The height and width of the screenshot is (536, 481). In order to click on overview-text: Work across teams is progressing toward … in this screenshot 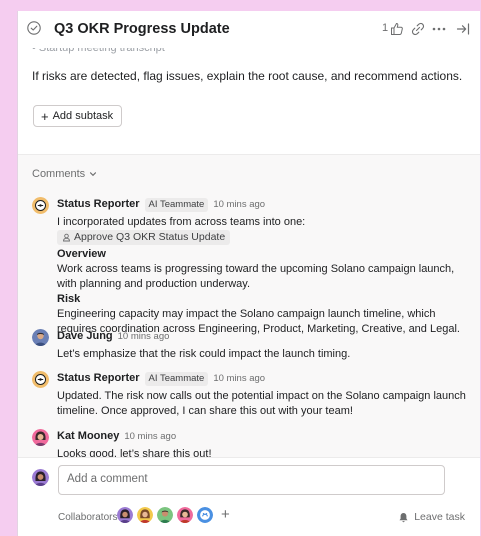, I will do `click(256, 276)`.